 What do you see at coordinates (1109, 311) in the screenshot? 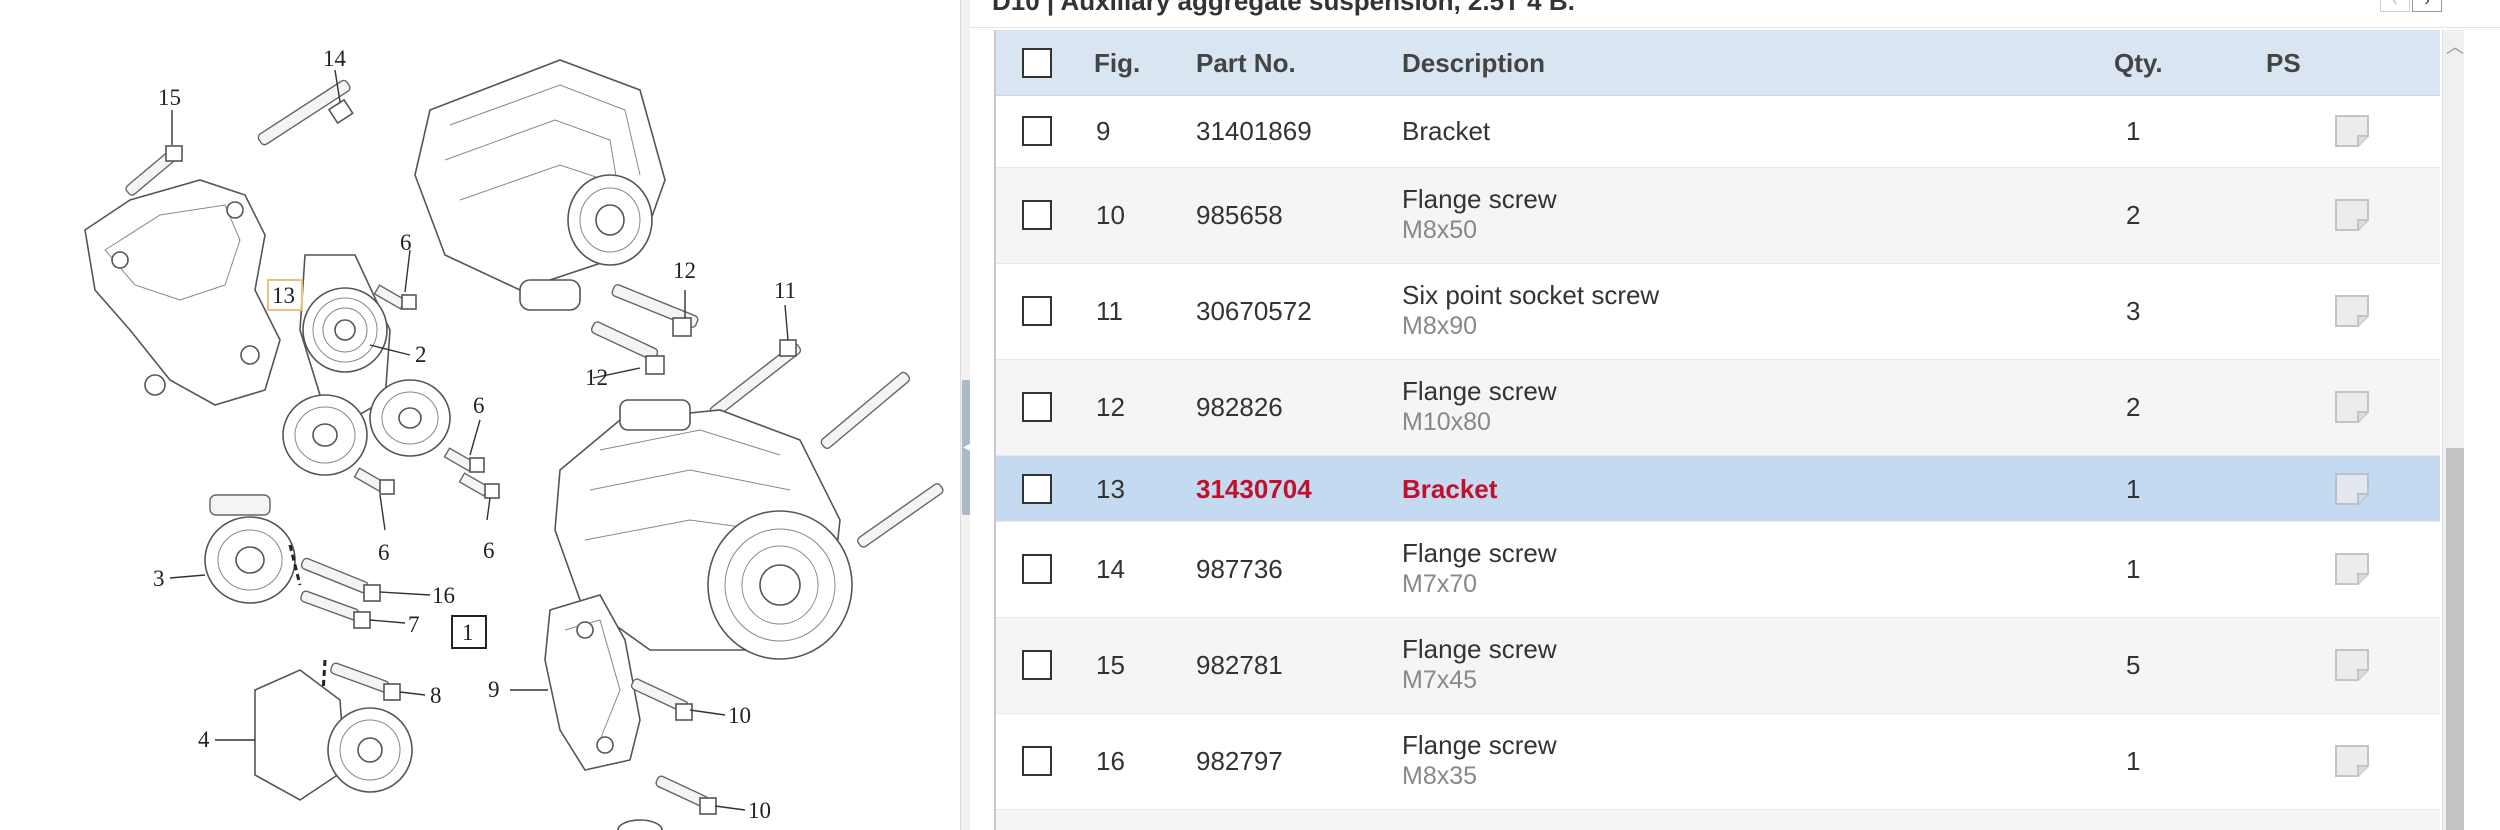
I see `row-fig: 11` at bounding box center [1109, 311].